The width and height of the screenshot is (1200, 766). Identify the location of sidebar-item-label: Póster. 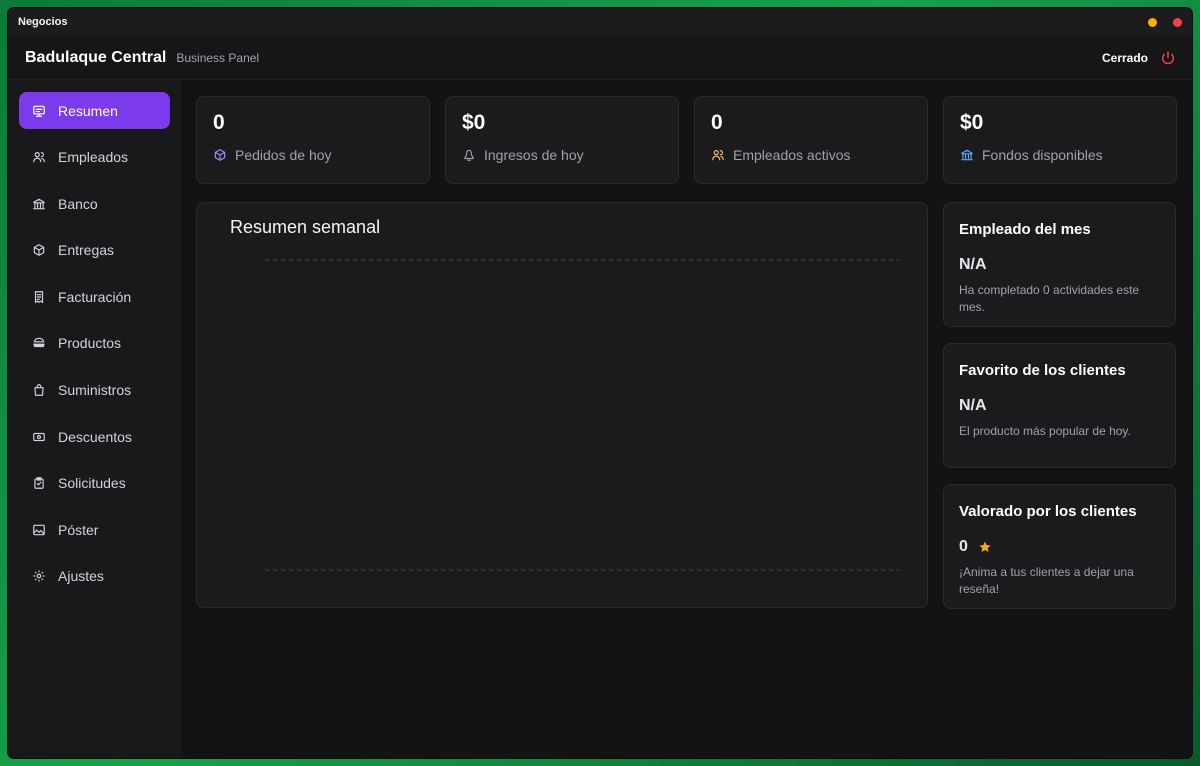
(78, 529).